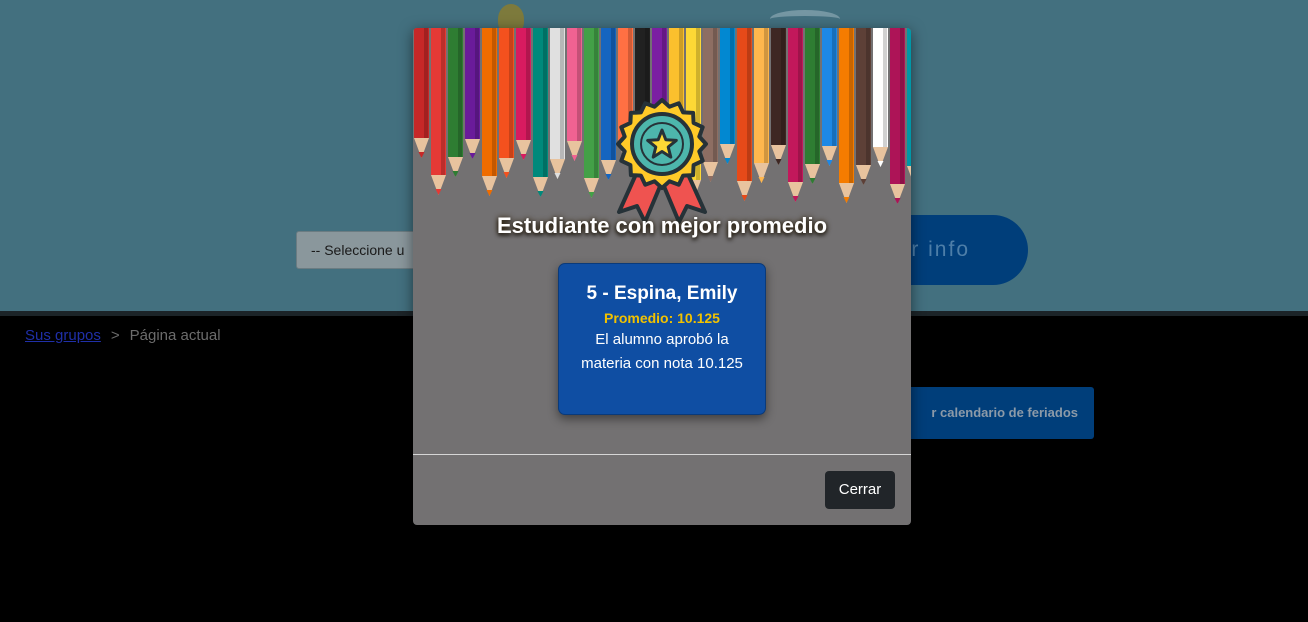 Image resolution: width=1308 pixels, height=622 pixels. Describe the element at coordinates (662, 454) in the screenshot. I see `modal-footer-divider` at that location.